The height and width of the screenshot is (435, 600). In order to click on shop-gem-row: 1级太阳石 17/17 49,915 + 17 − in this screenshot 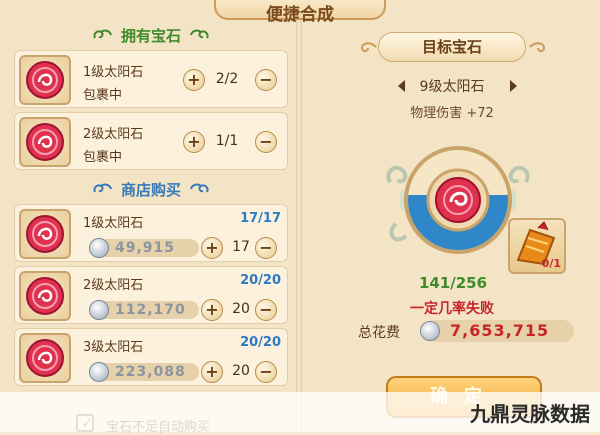, I will do `click(151, 233)`.